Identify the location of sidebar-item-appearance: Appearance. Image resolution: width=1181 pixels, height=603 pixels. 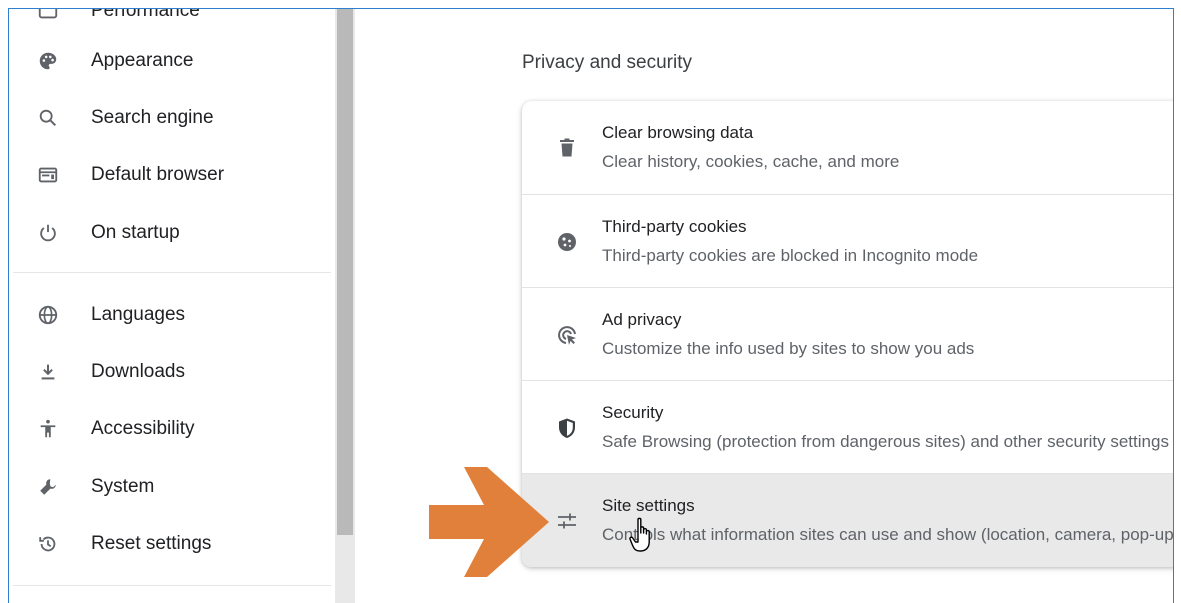
(171, 61).